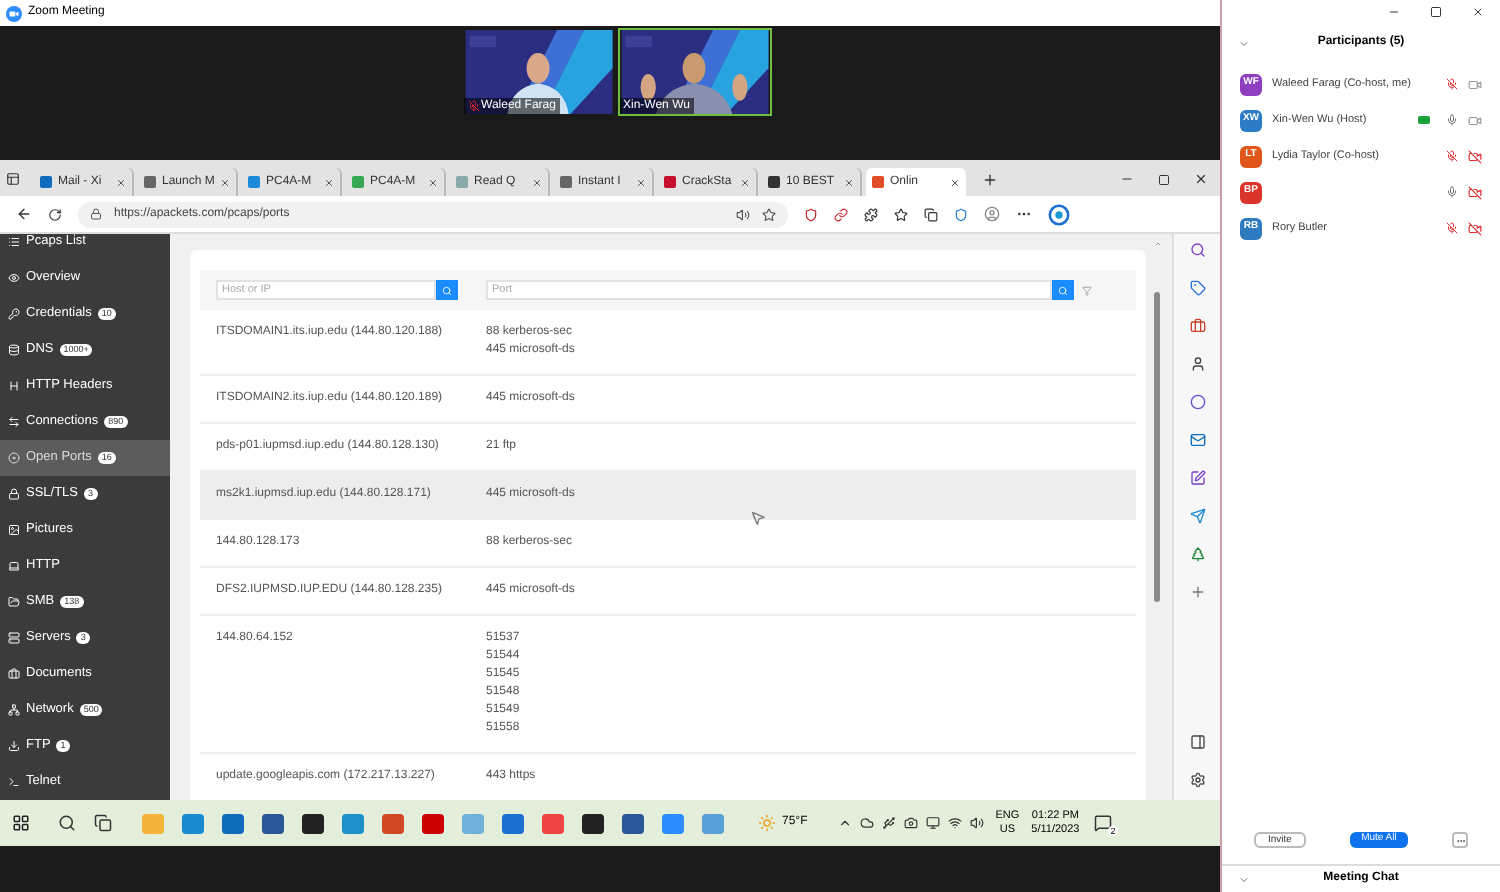 The width and height of the screenshot is (1500, 892). I want to click on eye-icon, so click(14, 278).